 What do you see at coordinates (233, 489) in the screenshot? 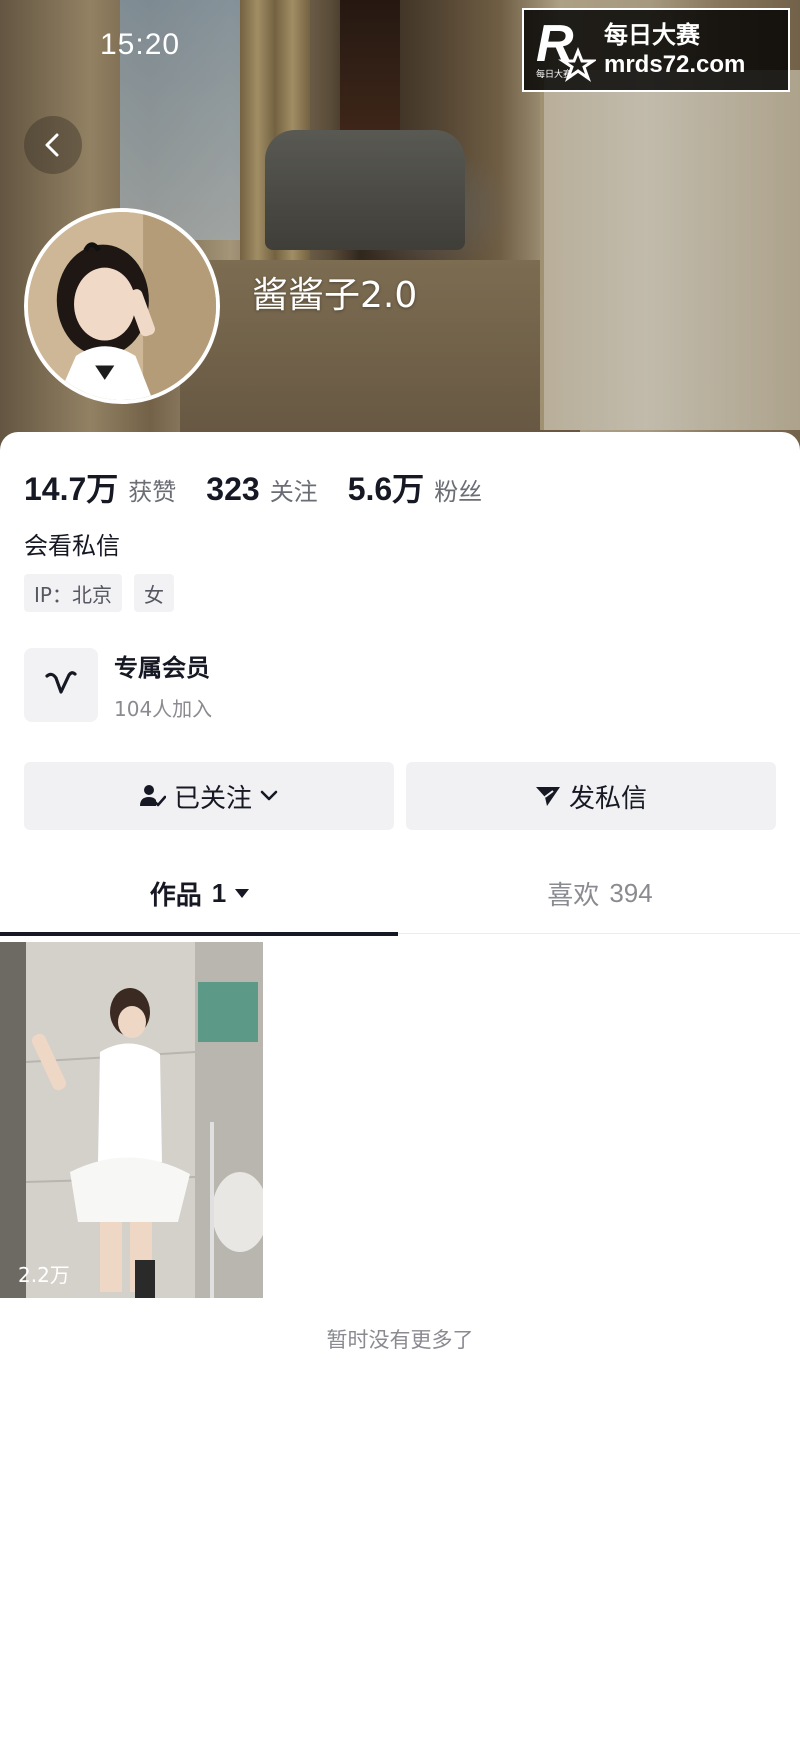
I see `stat-value: 323` at bounding box center [233, 489].